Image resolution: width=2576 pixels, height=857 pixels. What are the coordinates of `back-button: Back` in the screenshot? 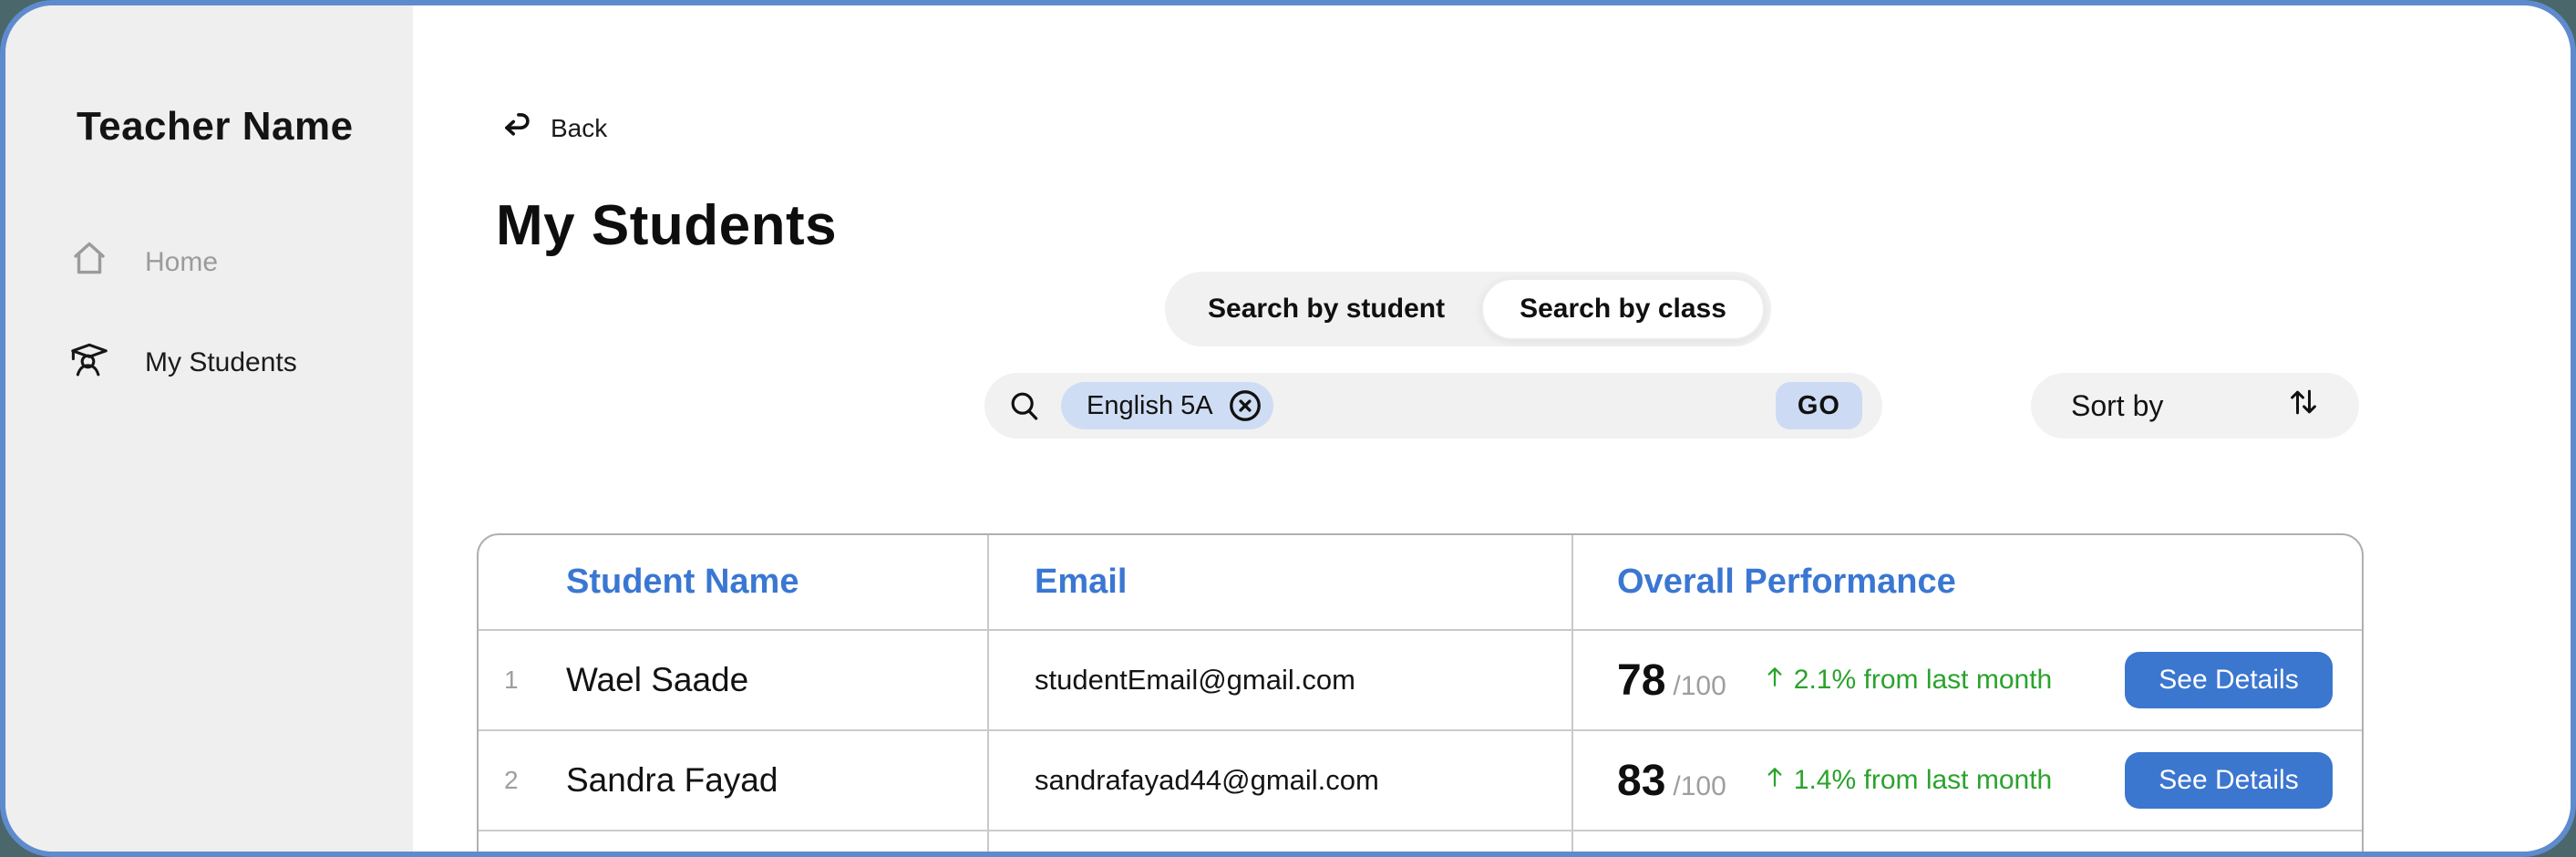 It's located at (553, 128).